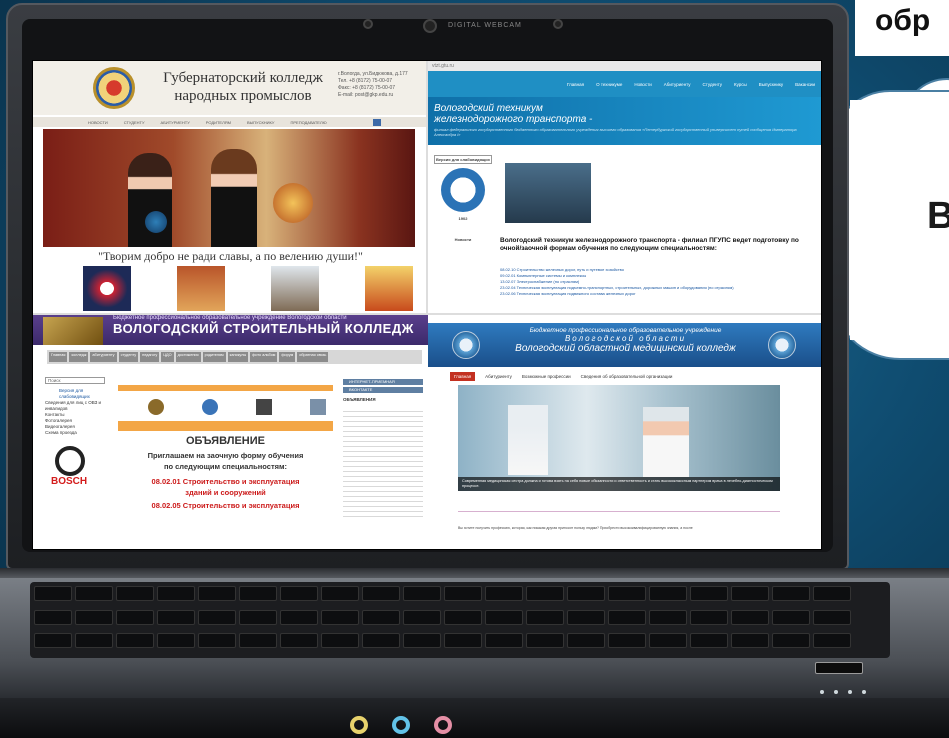  I want to click on nav-item: Выпускнику, so click(771, 84).